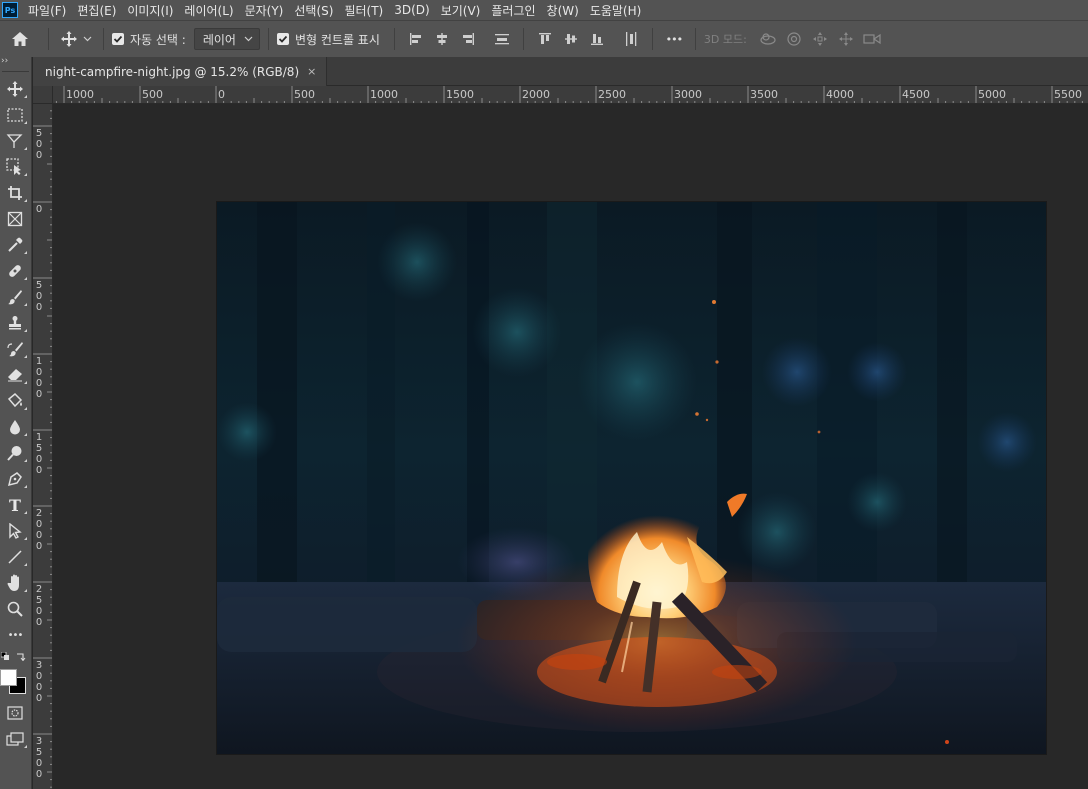 The width and height of the screenshot is (1088, 789). I want to click on tool-hand, so click(15, 583).